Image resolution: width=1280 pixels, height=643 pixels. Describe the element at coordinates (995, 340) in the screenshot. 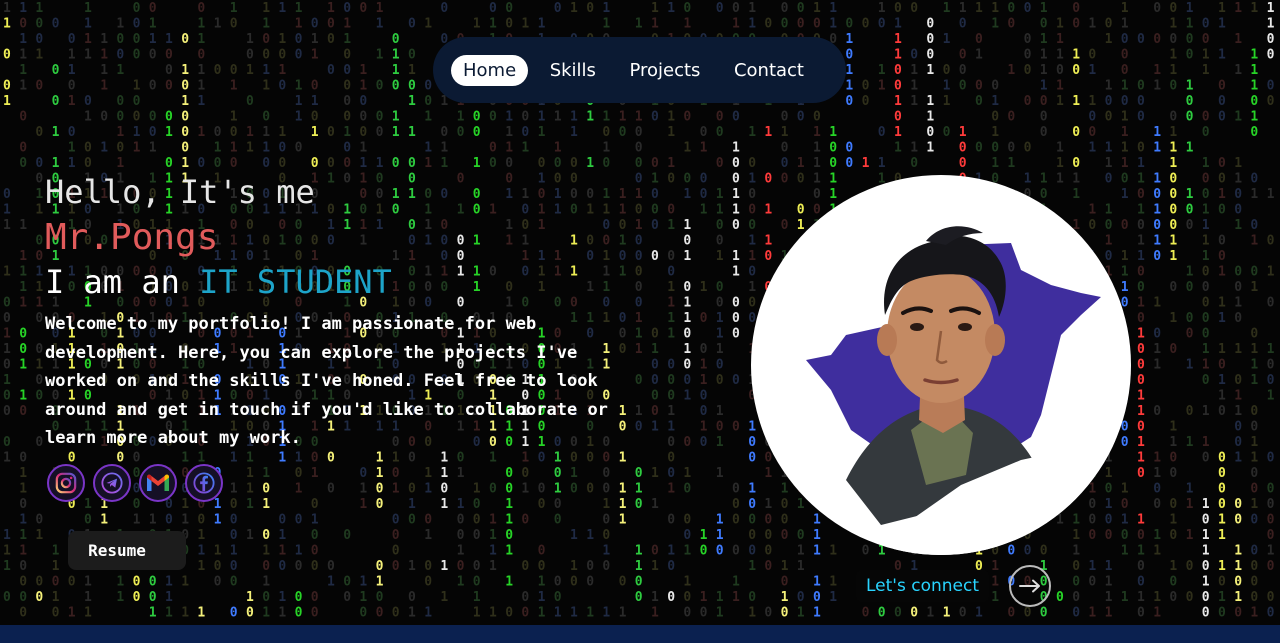

I see `right-ear` at that location.